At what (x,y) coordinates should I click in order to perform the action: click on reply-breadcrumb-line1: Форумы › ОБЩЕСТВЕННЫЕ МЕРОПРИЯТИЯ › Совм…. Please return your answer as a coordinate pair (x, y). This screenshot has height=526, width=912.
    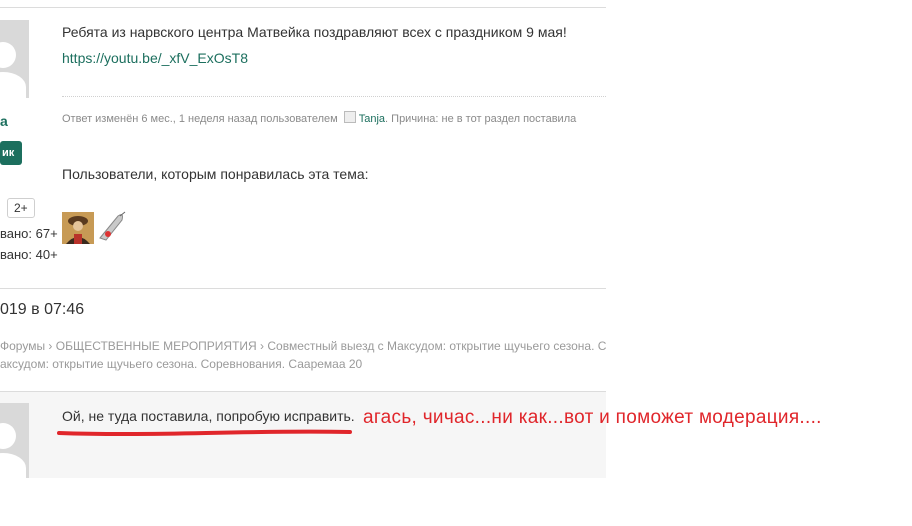
    Looking at the image, I should click on (303, 346).